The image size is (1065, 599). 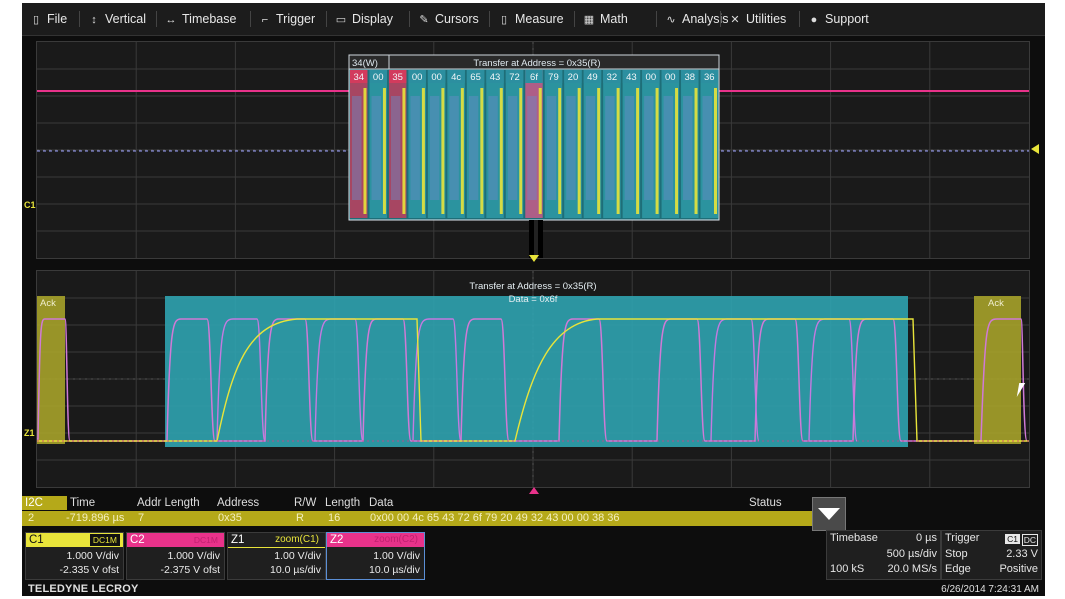 What do you see at coordinates (36, 540) in the screenshot?
I see `descriptor-name: C1` at bounding box center [36, 540].